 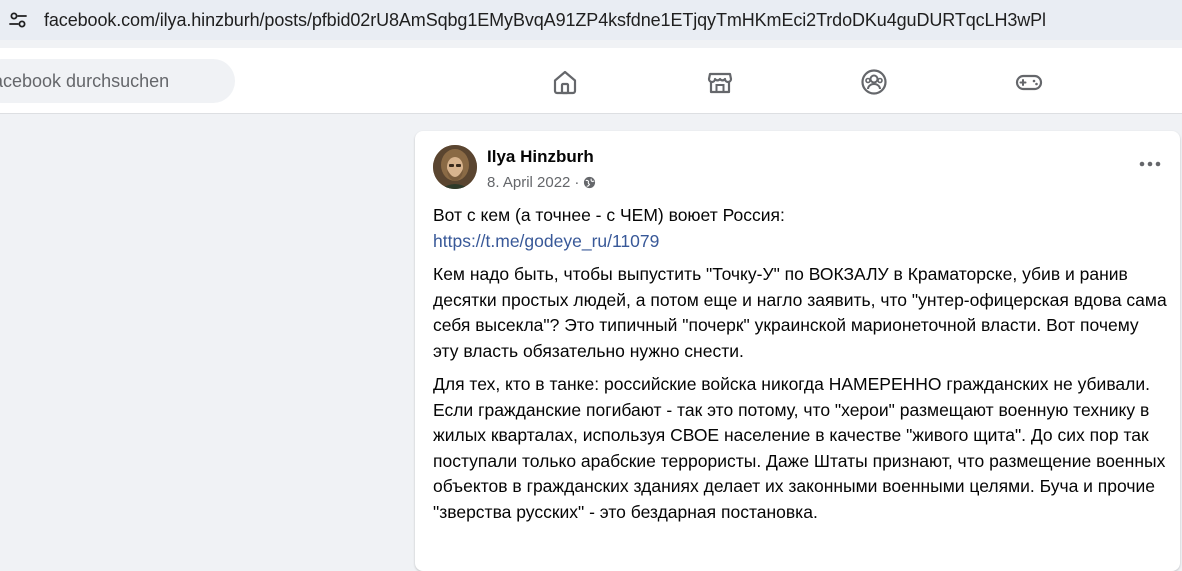 What do you see at coordinates (1150, 164) in the screenshot?
I see `more-options-icon` at bounding box center [1150, 164].